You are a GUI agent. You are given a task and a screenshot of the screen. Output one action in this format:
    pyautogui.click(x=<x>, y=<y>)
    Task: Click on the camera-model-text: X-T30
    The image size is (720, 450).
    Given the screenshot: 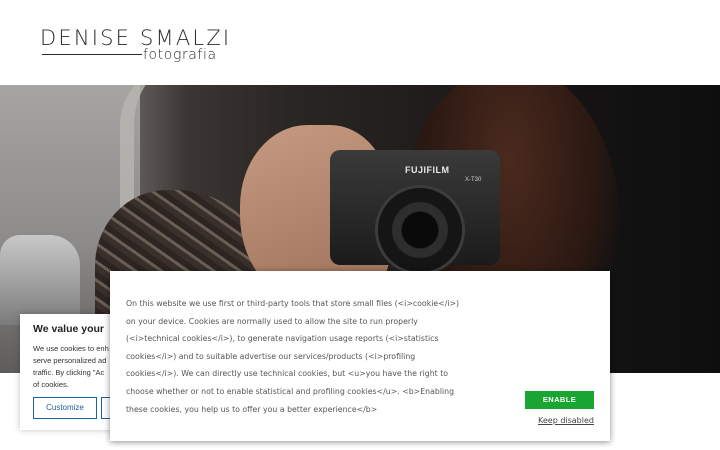 What is the action you would take?
    pyautogui.click(x=473, y=180)
    